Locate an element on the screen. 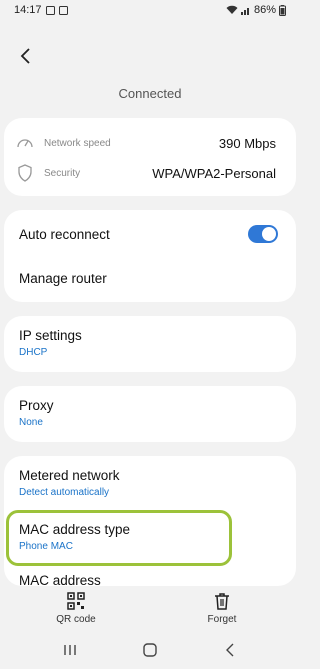 This screenshot has width=320, height=669. qr-code-label: QR code is located at coordinates (76, 619).